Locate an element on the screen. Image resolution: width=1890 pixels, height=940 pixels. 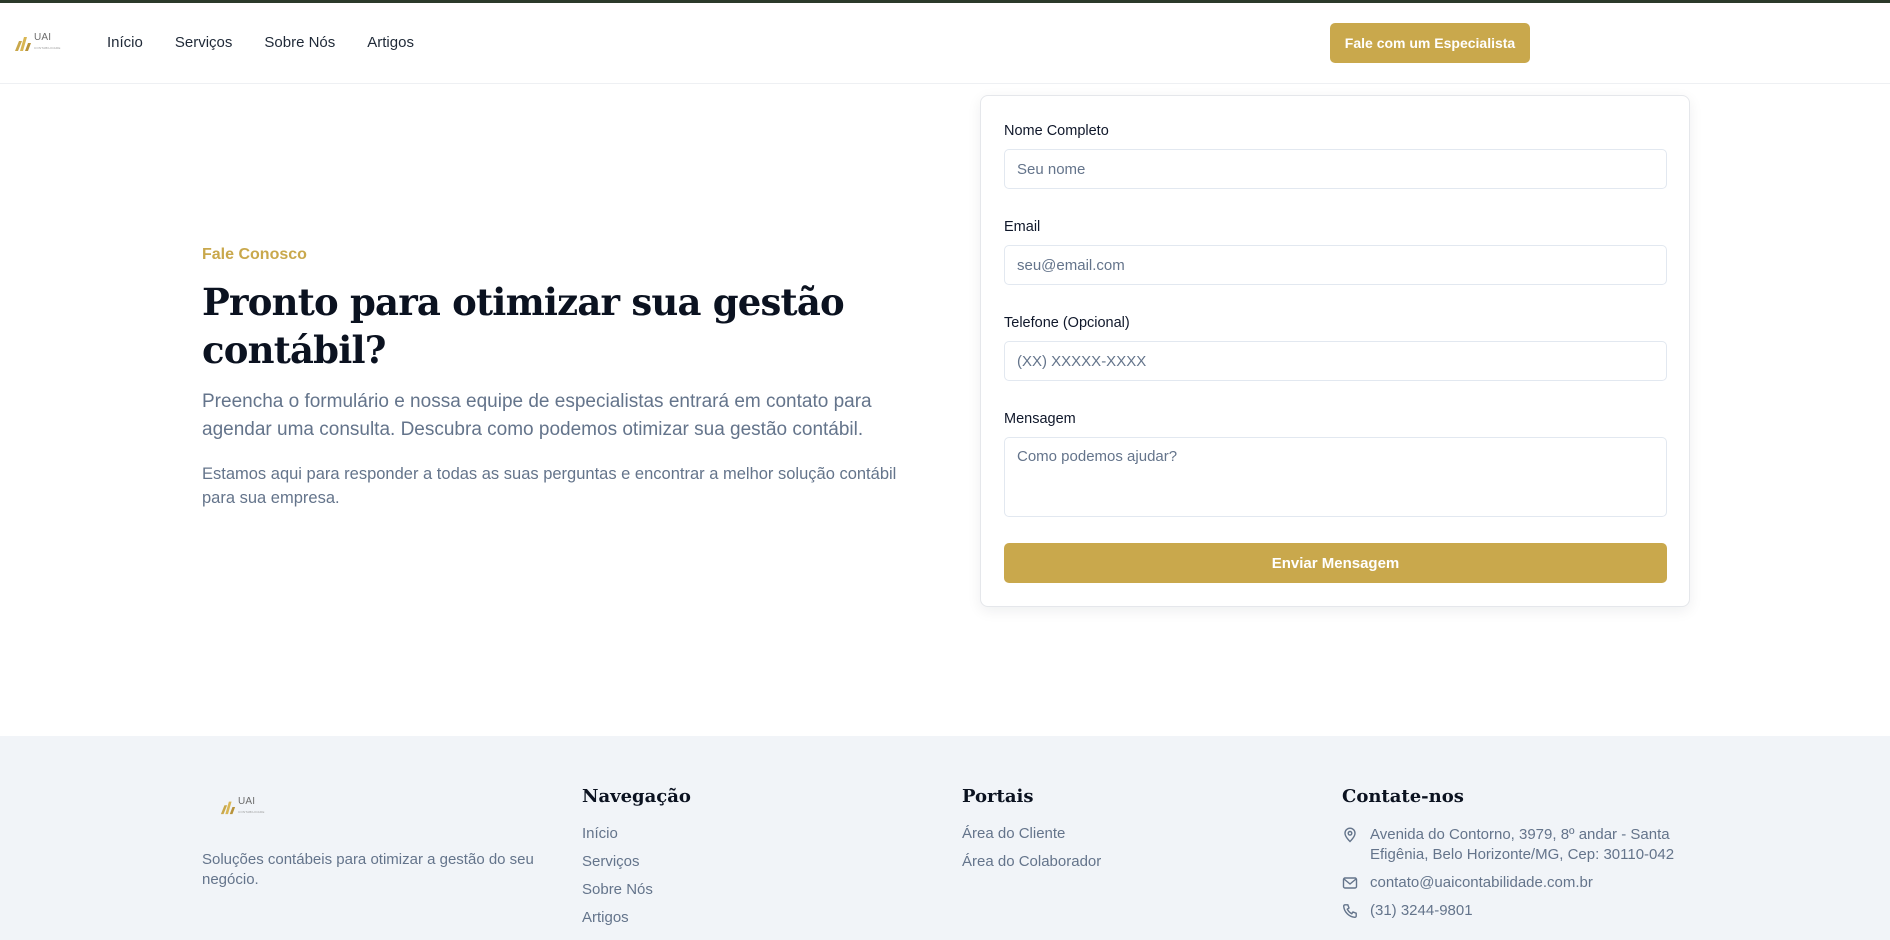
footer-link-area-colaborador: Área do Colaborador is located at coordinates (1031, 867).